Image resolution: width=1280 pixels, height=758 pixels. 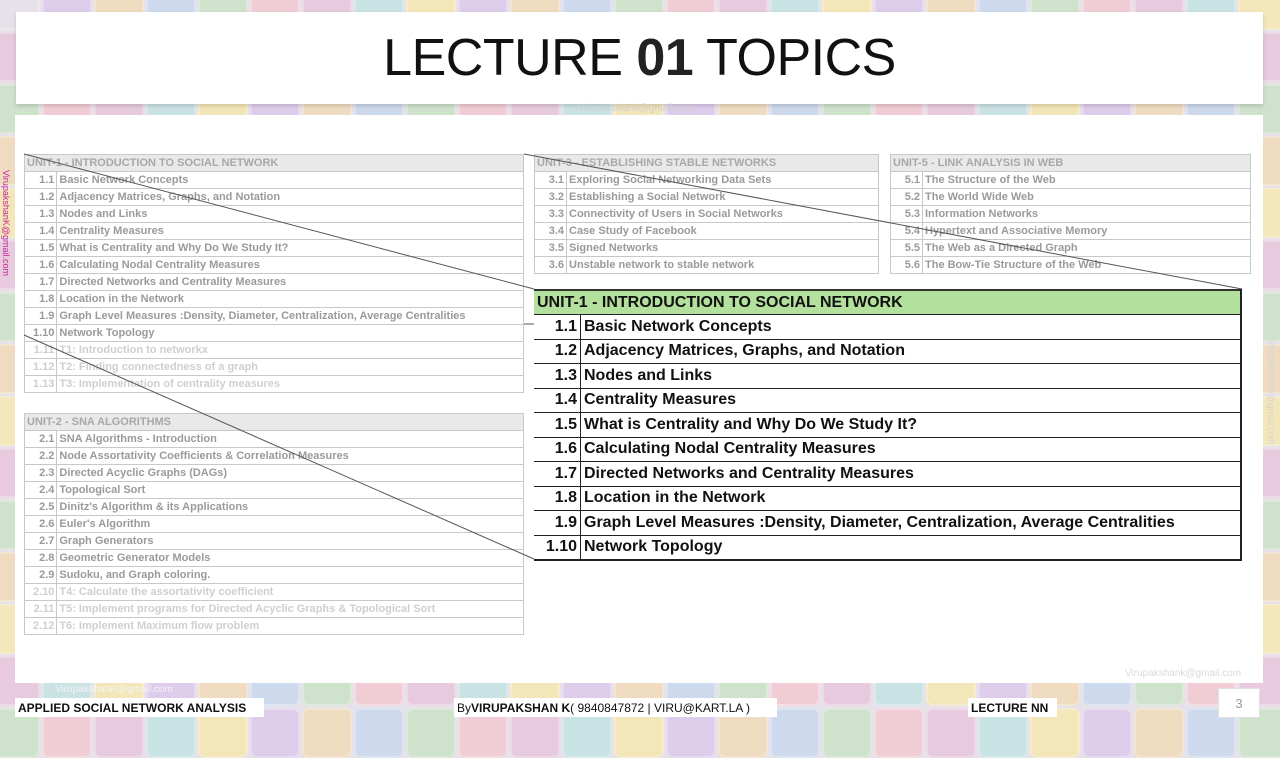 What do you see at coordinates (888, 376) in the screenshot?
I see `table-row: 1.3 Nodes and Links` at bounding box center [888, 376].